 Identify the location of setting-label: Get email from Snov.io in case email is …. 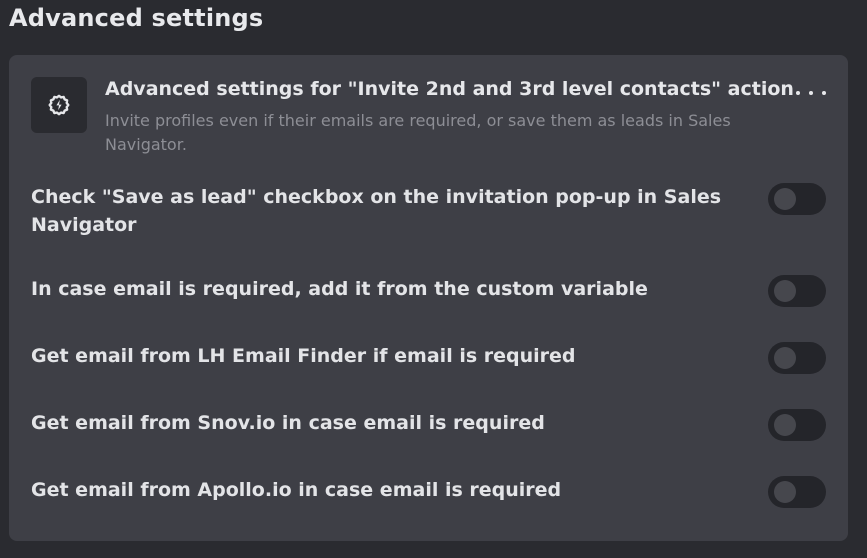
(288, 423).